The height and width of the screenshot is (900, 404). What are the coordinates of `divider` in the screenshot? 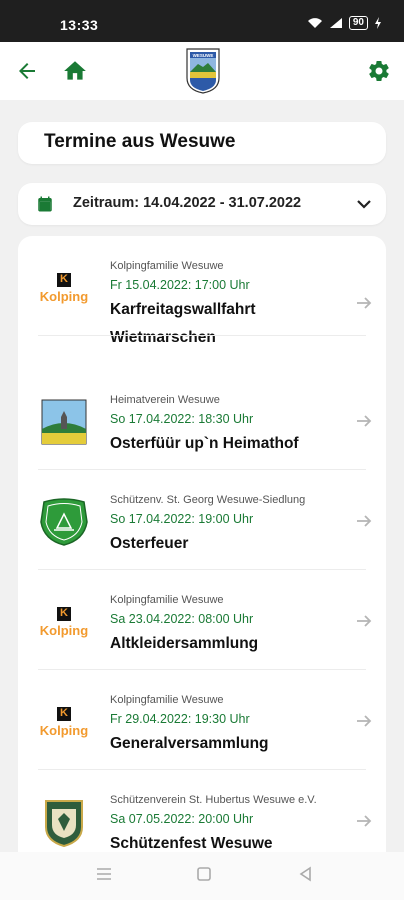 It's located at (202, 335).